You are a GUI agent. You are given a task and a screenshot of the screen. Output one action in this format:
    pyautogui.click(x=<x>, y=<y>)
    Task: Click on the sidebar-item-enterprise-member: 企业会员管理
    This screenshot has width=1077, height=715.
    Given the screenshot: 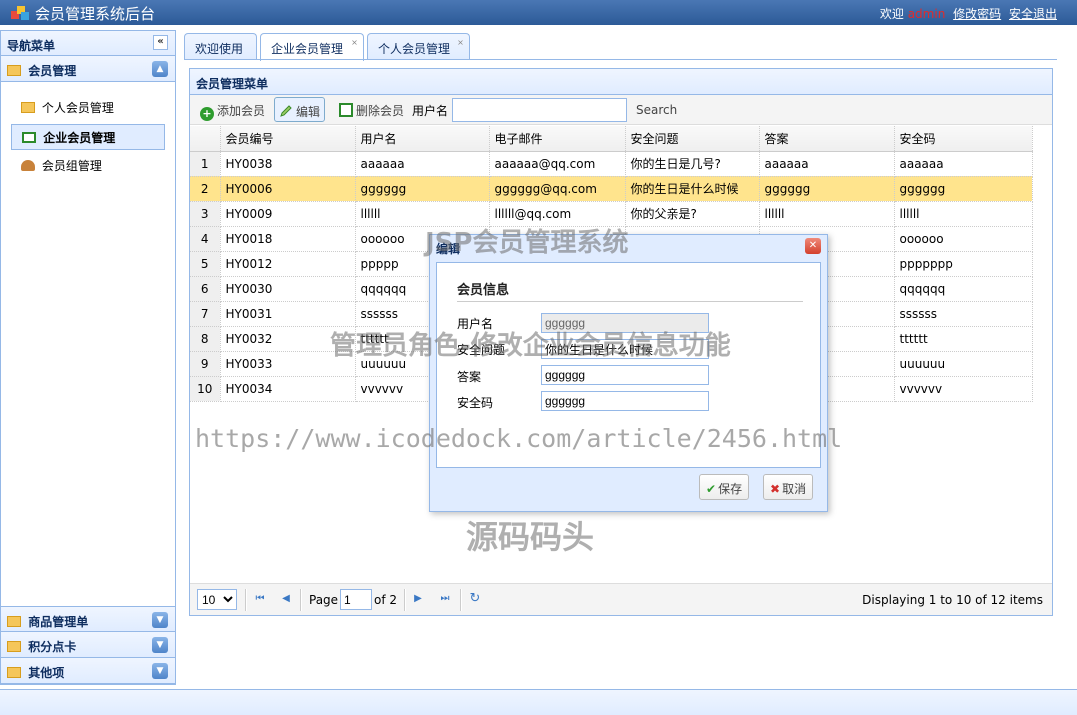 What is the action you would take?
    pyautogui.click(x=88, y=137)
    